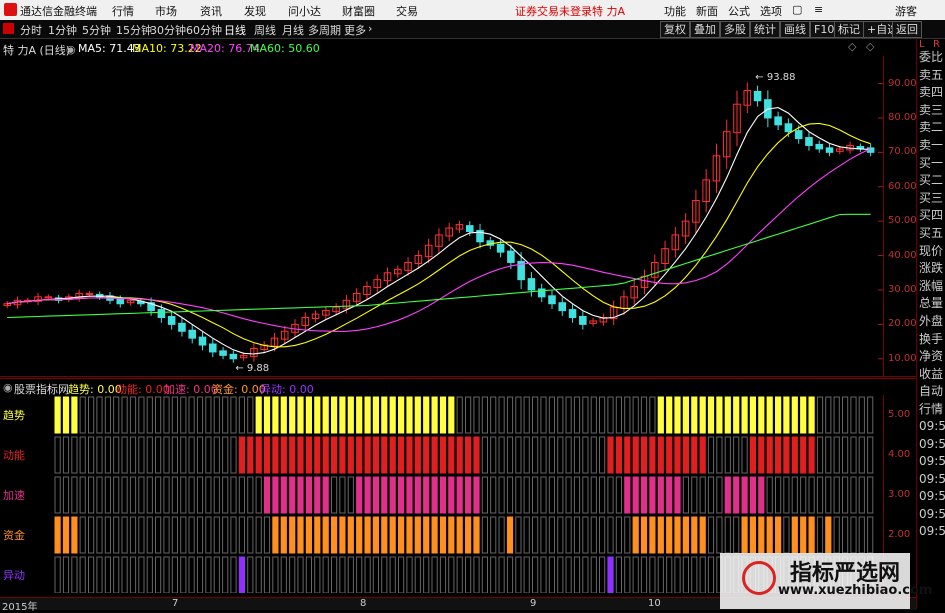 Image resolution: width=945 pixels, height=613 pixels. Describe the element at coordinates (304, 11) in the screenshot. I see `menu-ask: 问小达` at that location.